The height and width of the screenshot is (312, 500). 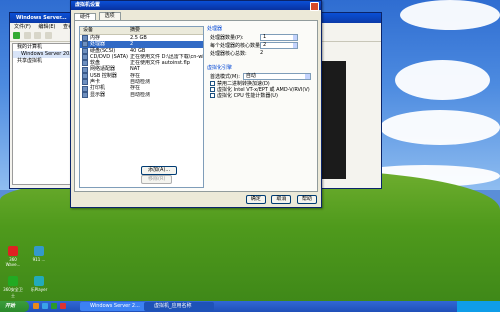 I want to click on tab-options: 选项, so click(x=109, y=16).